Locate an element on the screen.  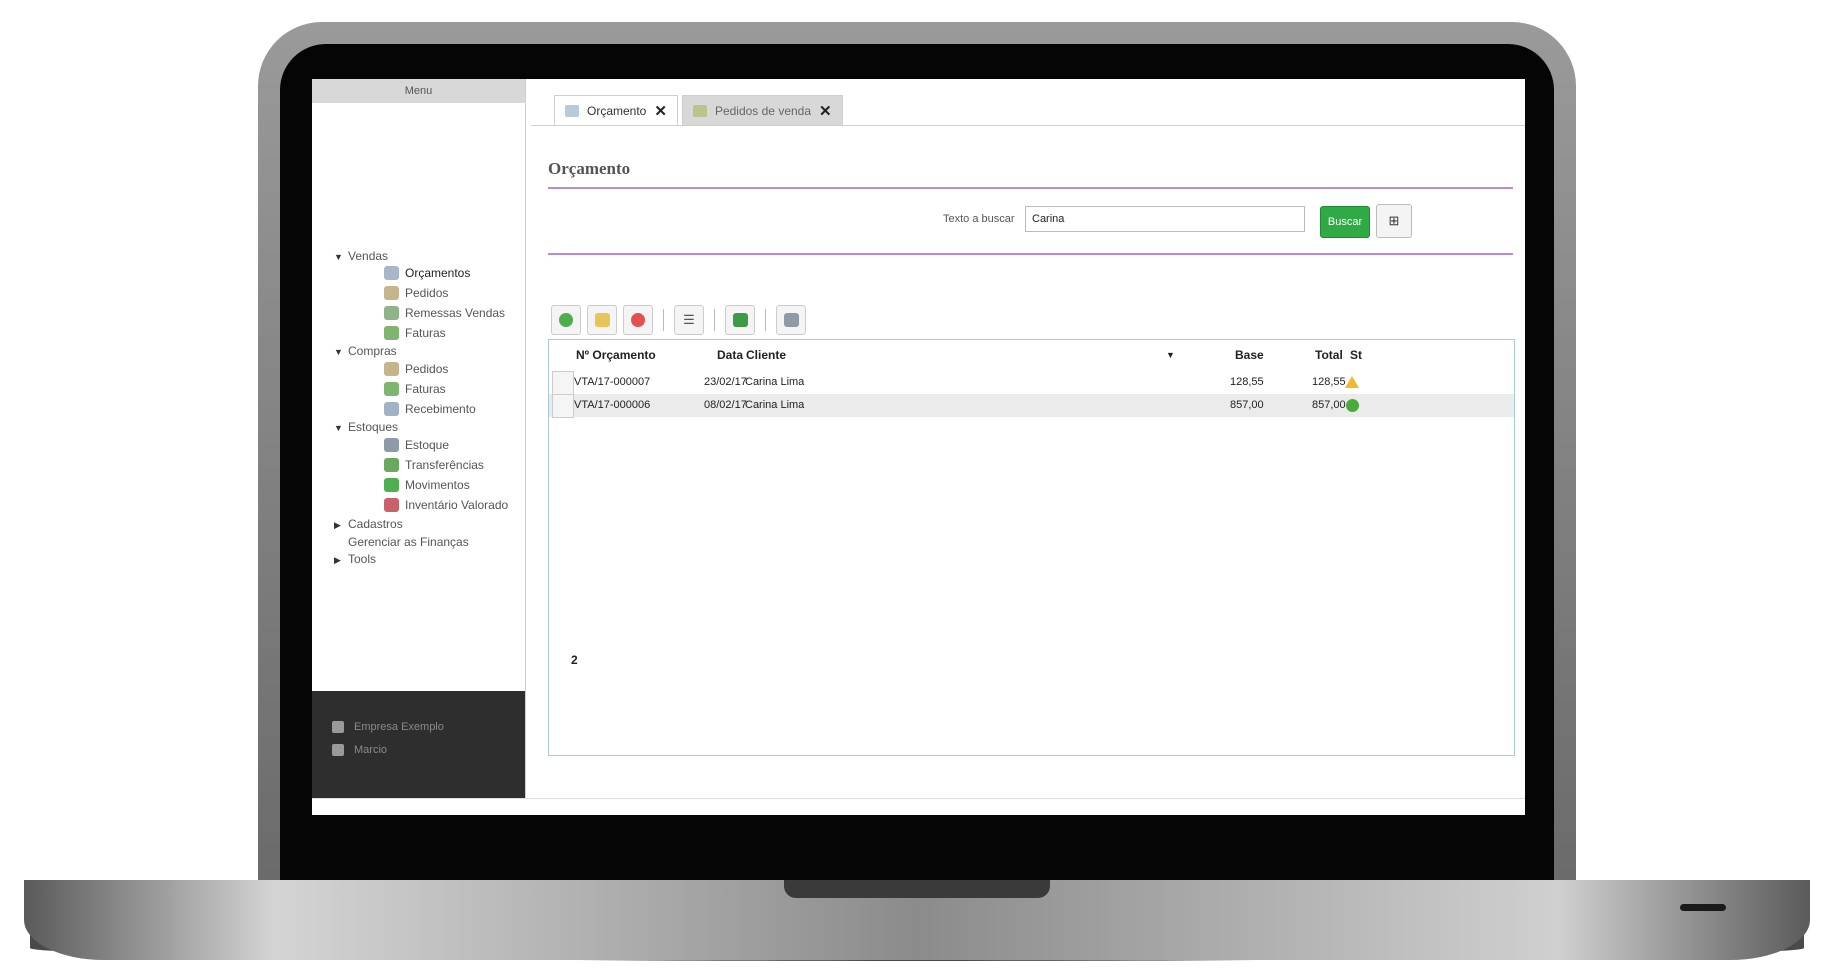
sidebar-item-faturas-compras: Faturas is located at coordinates (415, 389).